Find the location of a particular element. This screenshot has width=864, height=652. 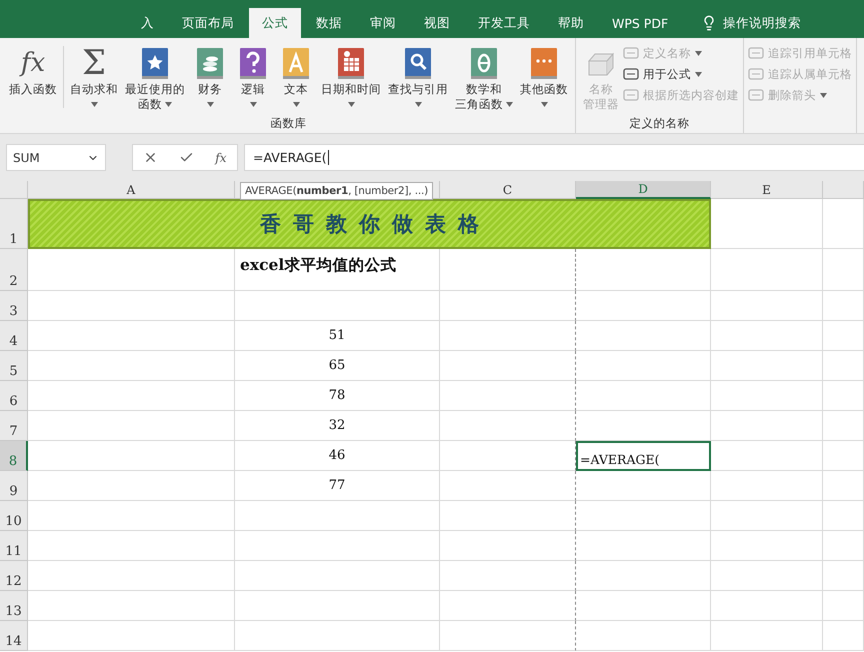

table-cell: excel求平均值的公式 is located at coordinates (337, 270).